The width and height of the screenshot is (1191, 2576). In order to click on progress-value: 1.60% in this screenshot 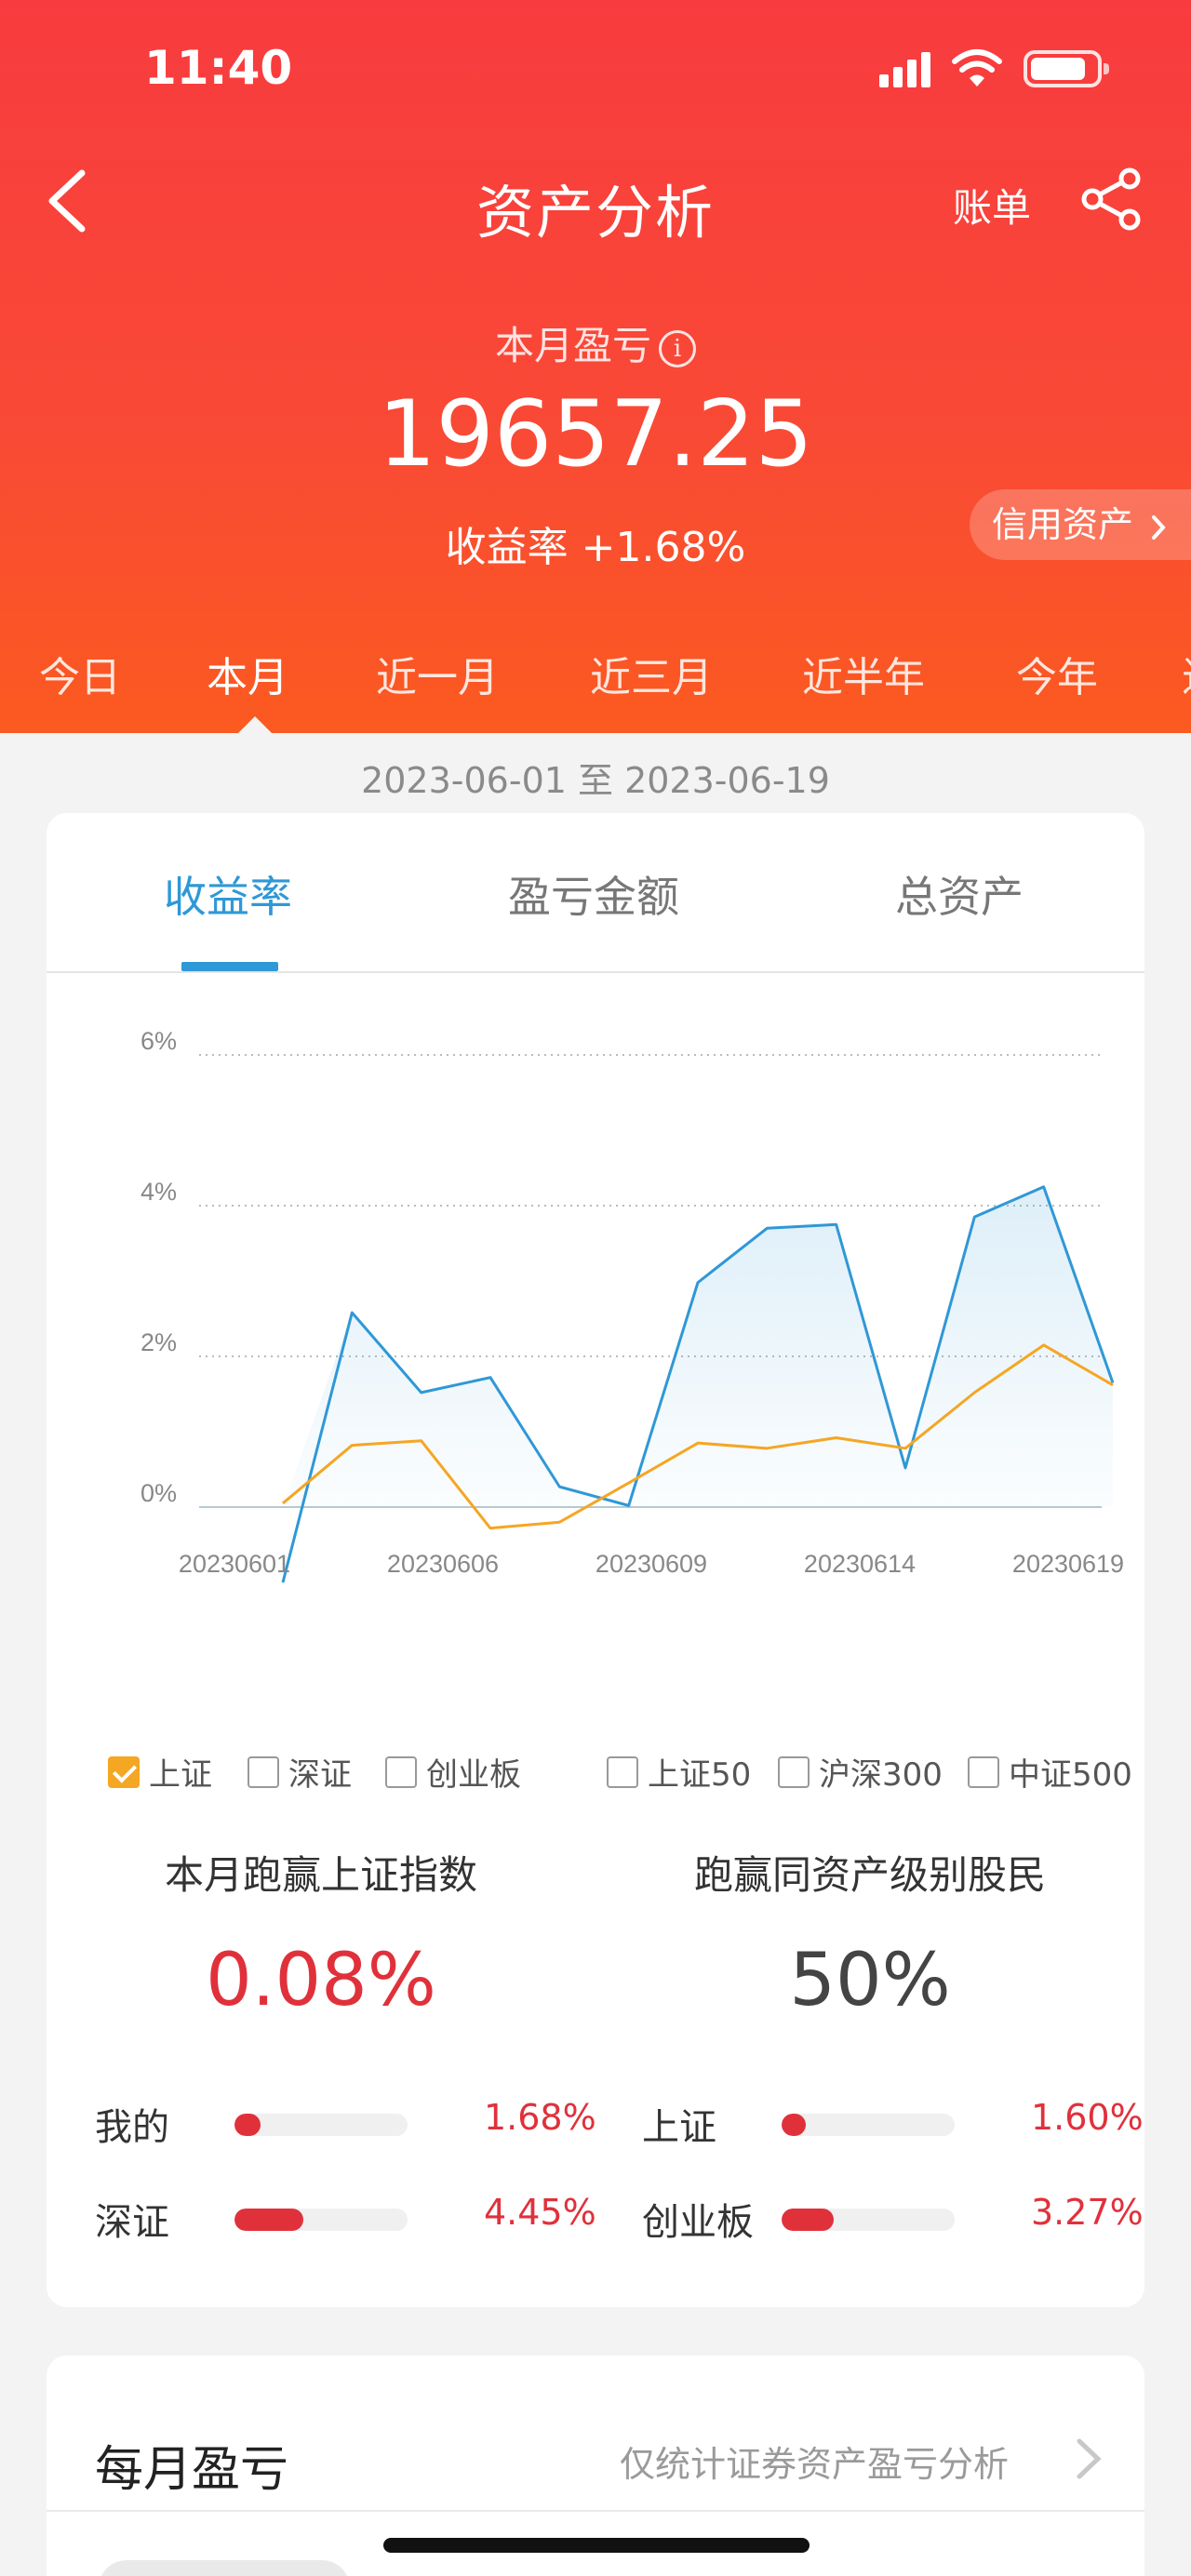, I will do `click(1087, 2117)`.